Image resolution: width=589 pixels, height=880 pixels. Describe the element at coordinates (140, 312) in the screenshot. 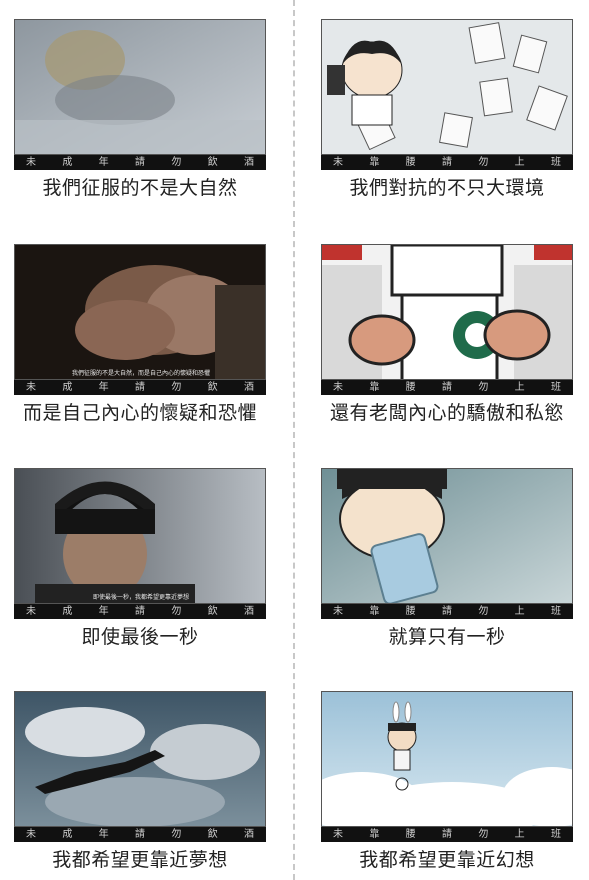

I see `panel-image-hands-cup: 我們征服的不是大自然，而是自己內心的懷疑和恐懼` at that location.